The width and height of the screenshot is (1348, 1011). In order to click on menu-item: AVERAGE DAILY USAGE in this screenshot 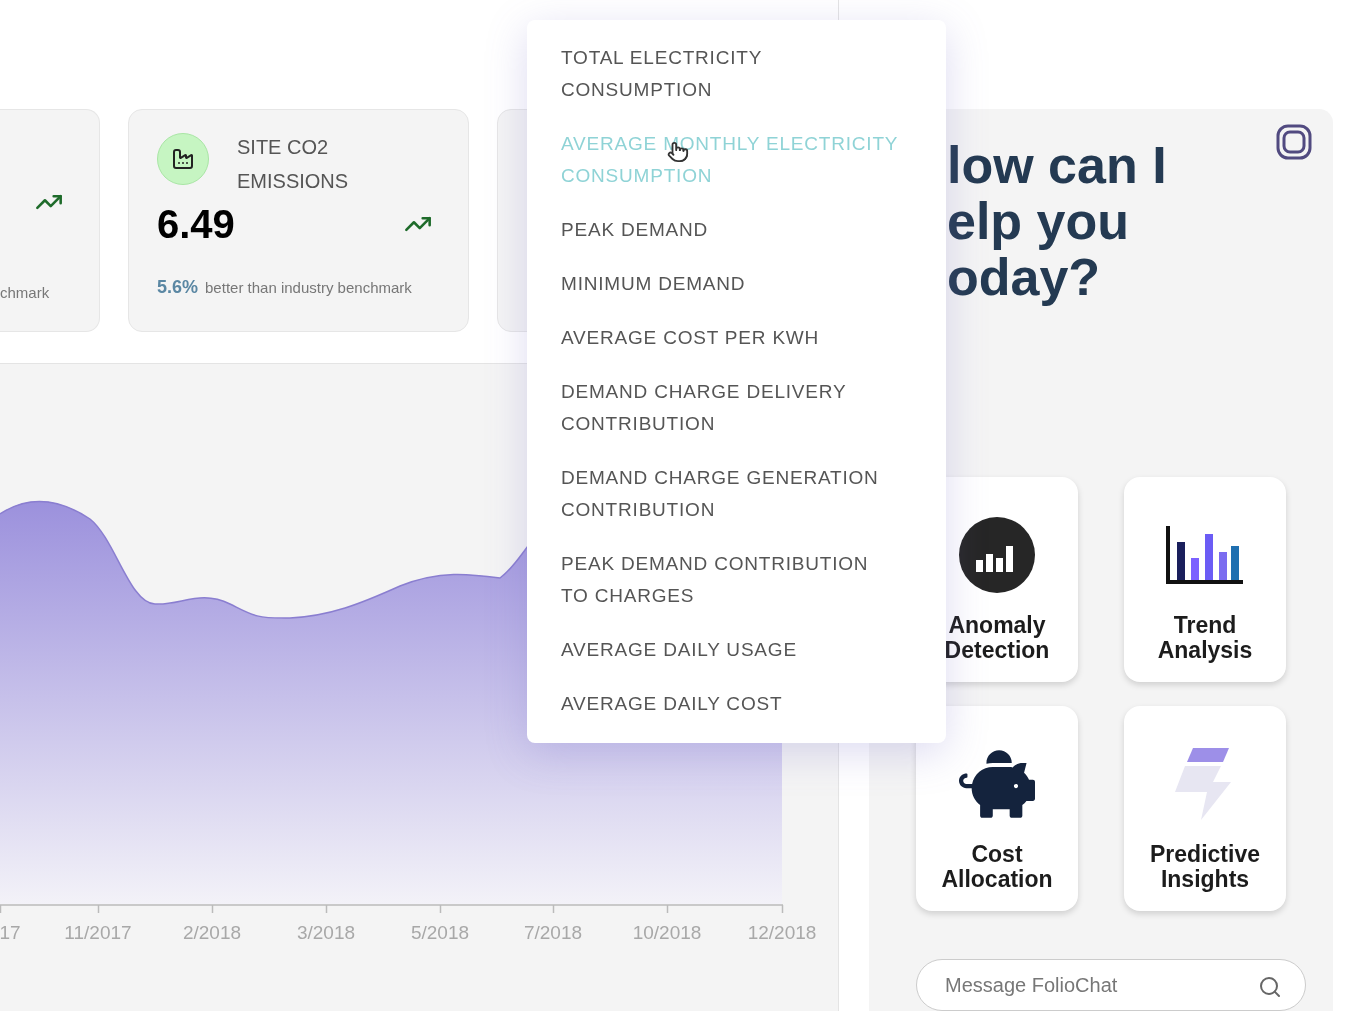, I will do `click(730, 650)`.